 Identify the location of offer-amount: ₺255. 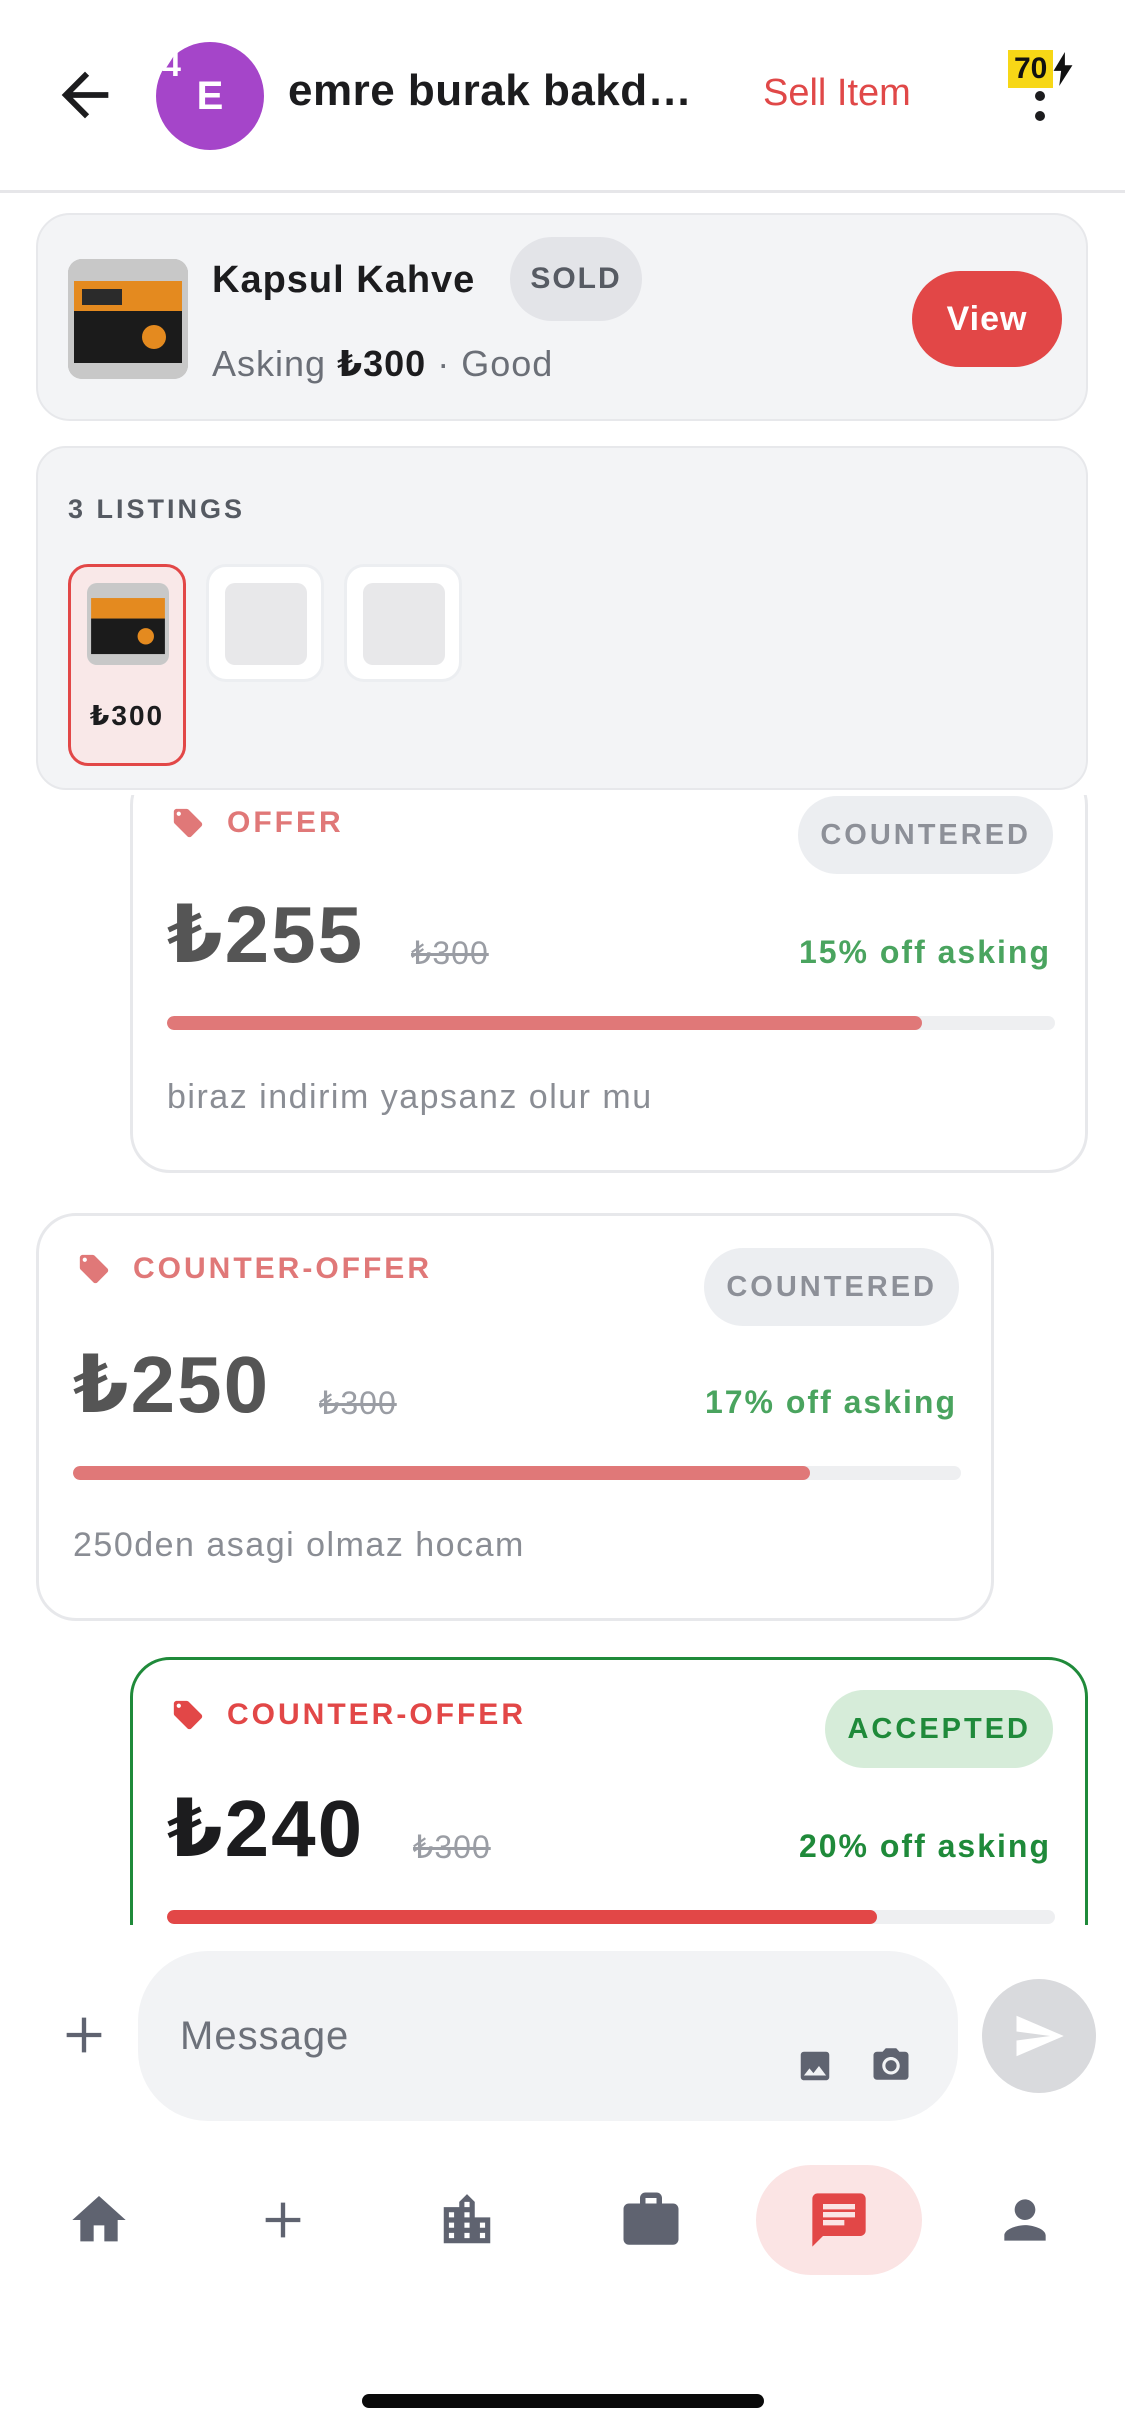
(266, 934).